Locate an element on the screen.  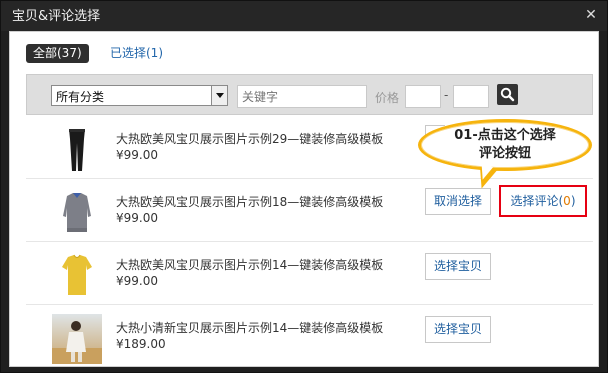
chevron-down-icon is located at coordinates (219, 95).